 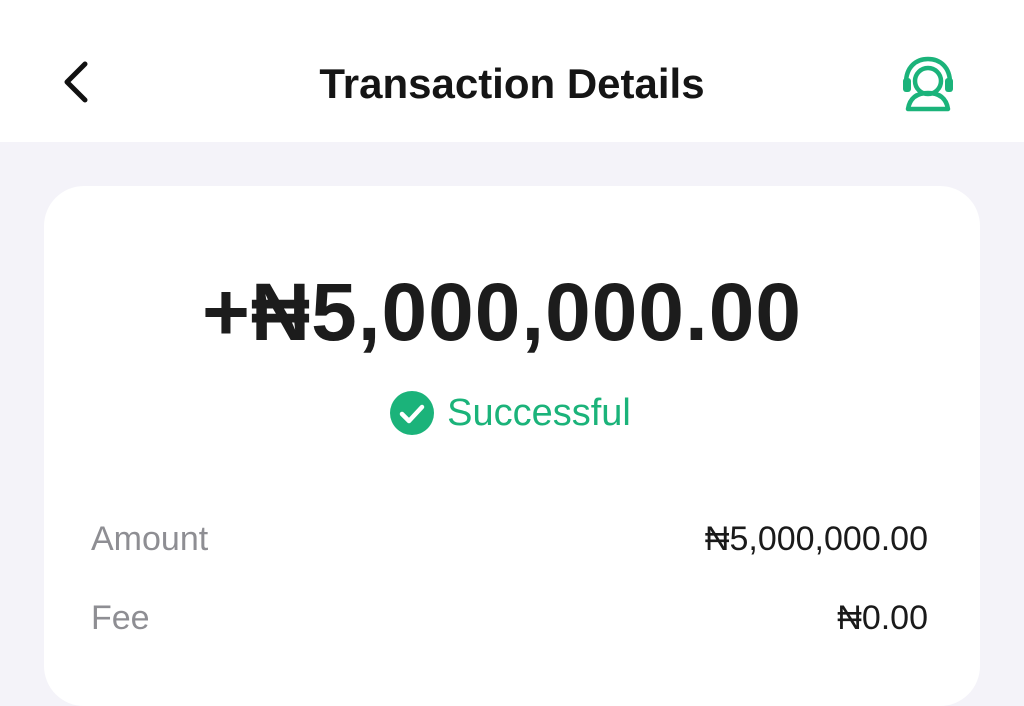 I want to click on status-label: Successful, so click(x=539, y=413).